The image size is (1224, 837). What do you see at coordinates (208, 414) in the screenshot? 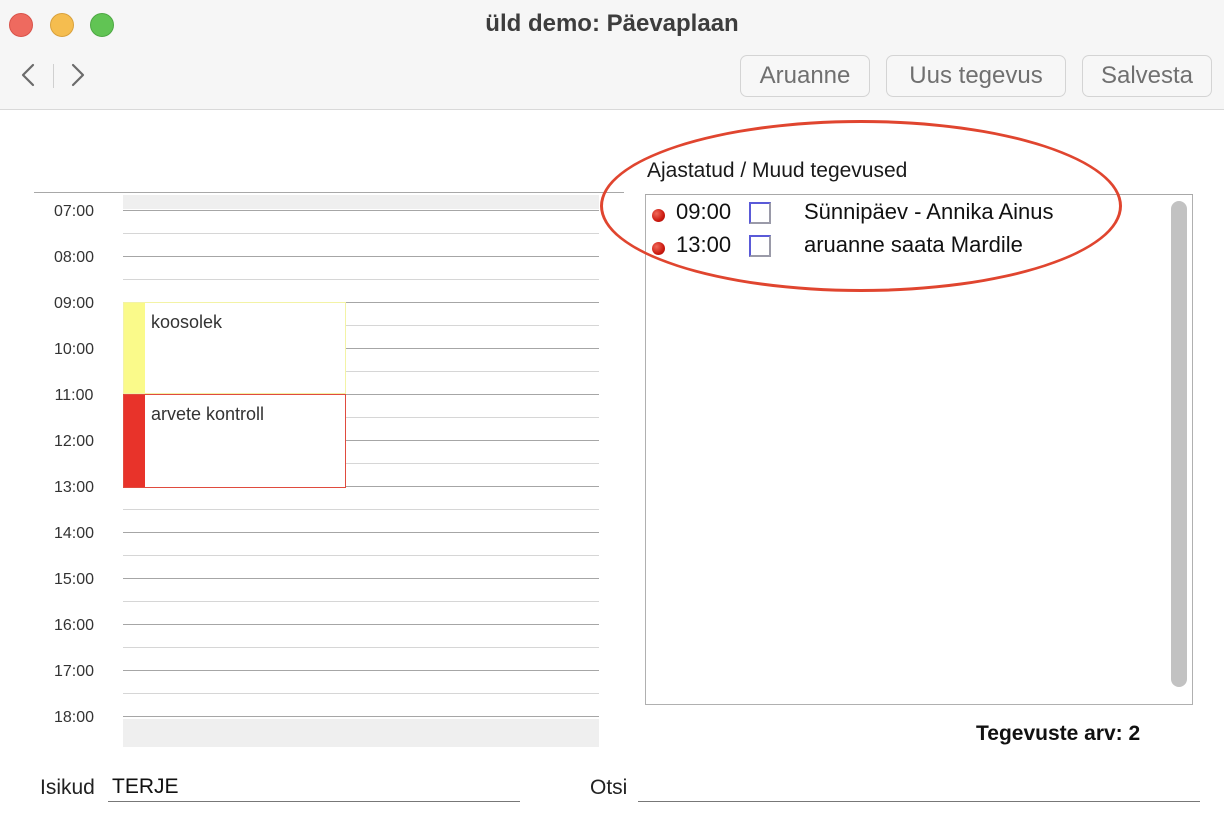
I see `event-title: arvete kontroll` at bounding box center [208, 414].